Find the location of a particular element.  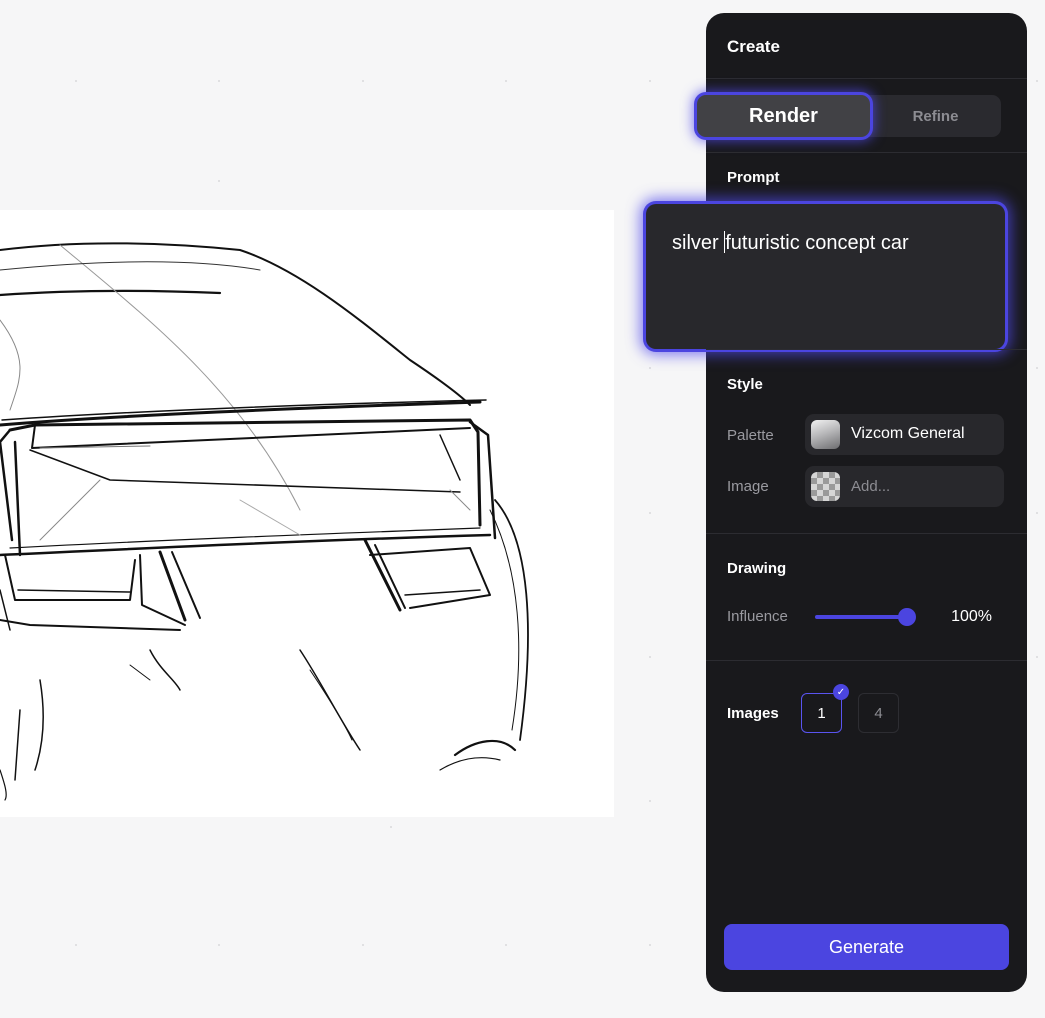

palette-value: Vizcom General is located at coordinates (908, 433).